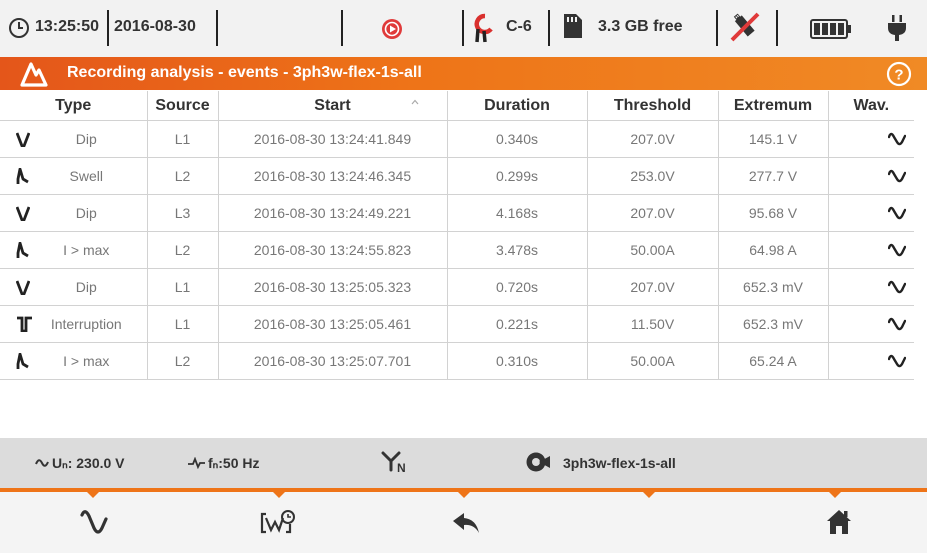 This screenshot has width=927, height=553. What do you see at coordinates (897, 28) in the screenshot?
I see `power-plug-icon` at bounding box center [897, 28].